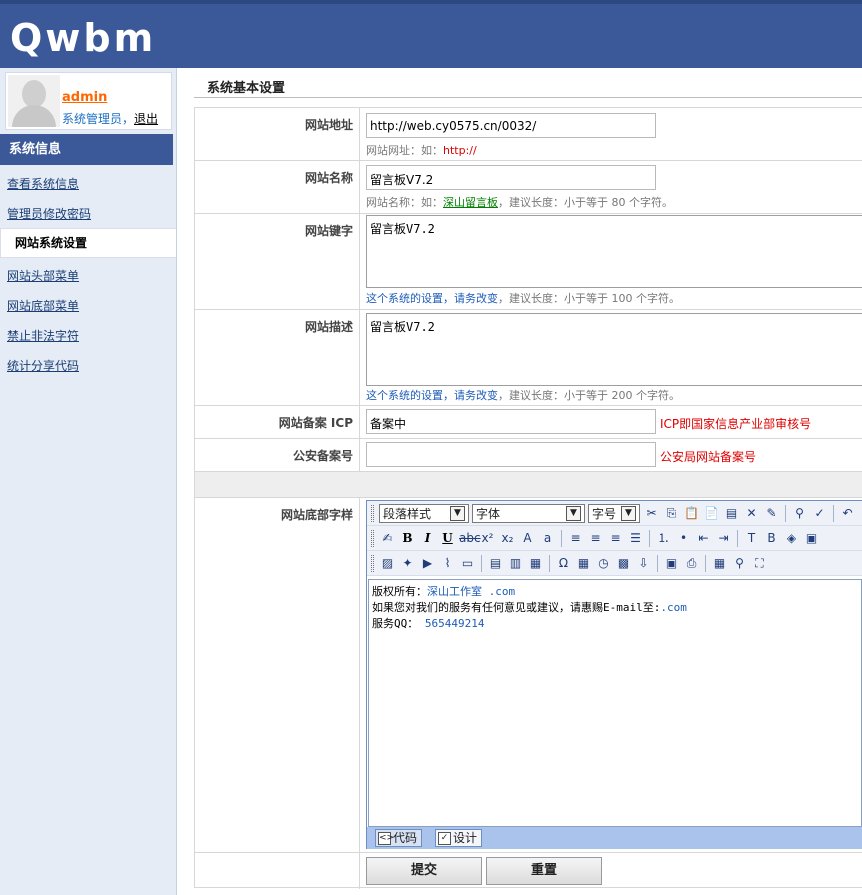  I want to click on style-icon: ◈, so click(791, 538).